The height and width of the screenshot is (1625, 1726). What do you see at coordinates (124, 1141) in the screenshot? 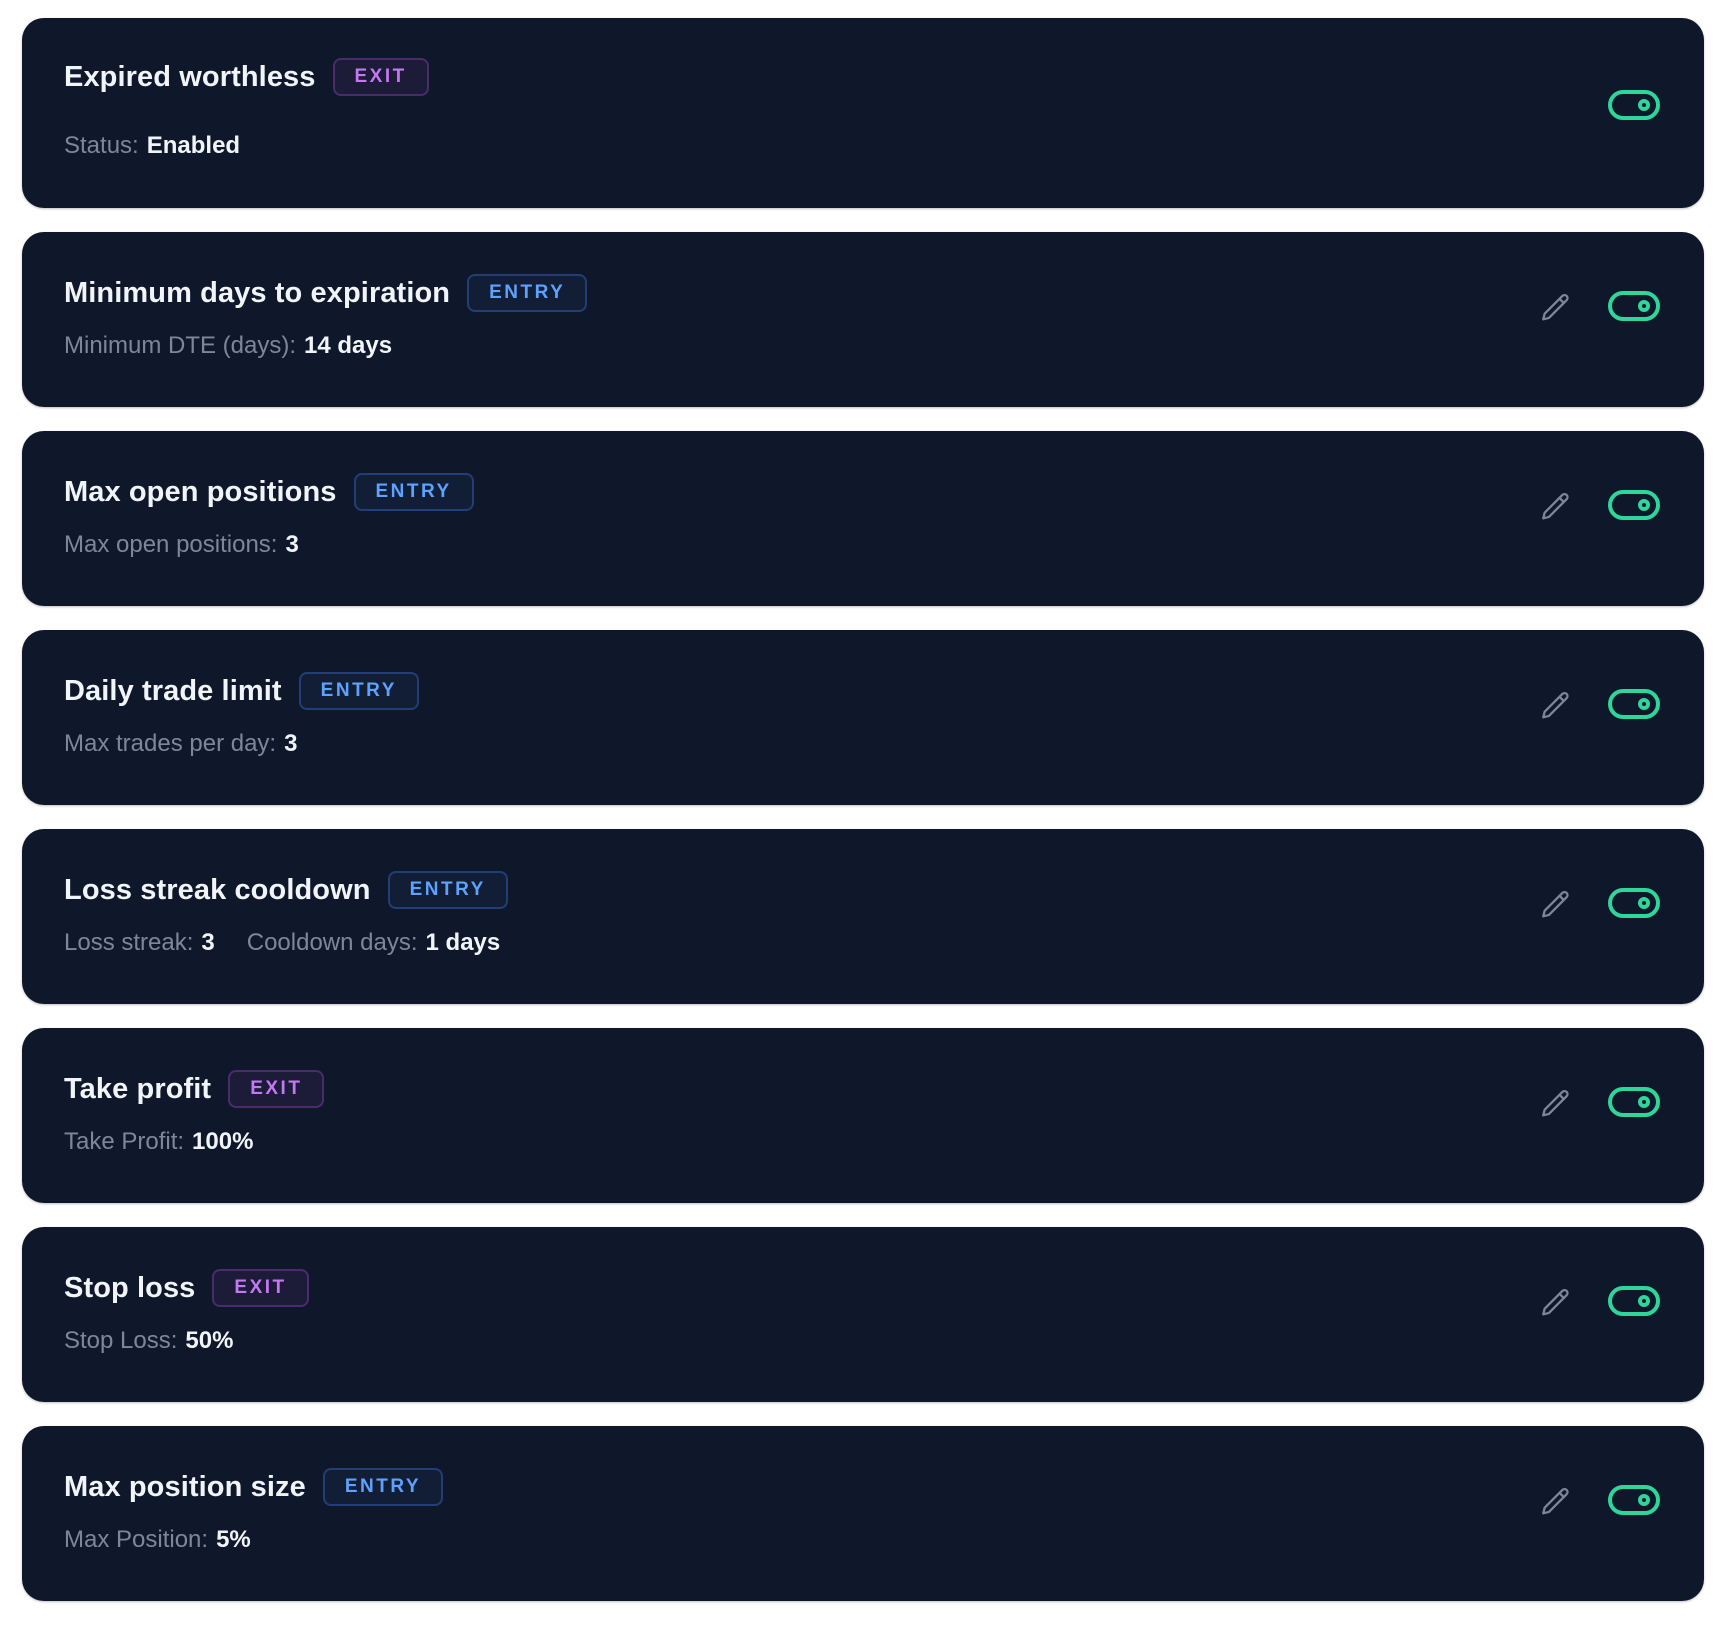
I see `detail-label: Take Profit:` at bounding box center [124, 1141].